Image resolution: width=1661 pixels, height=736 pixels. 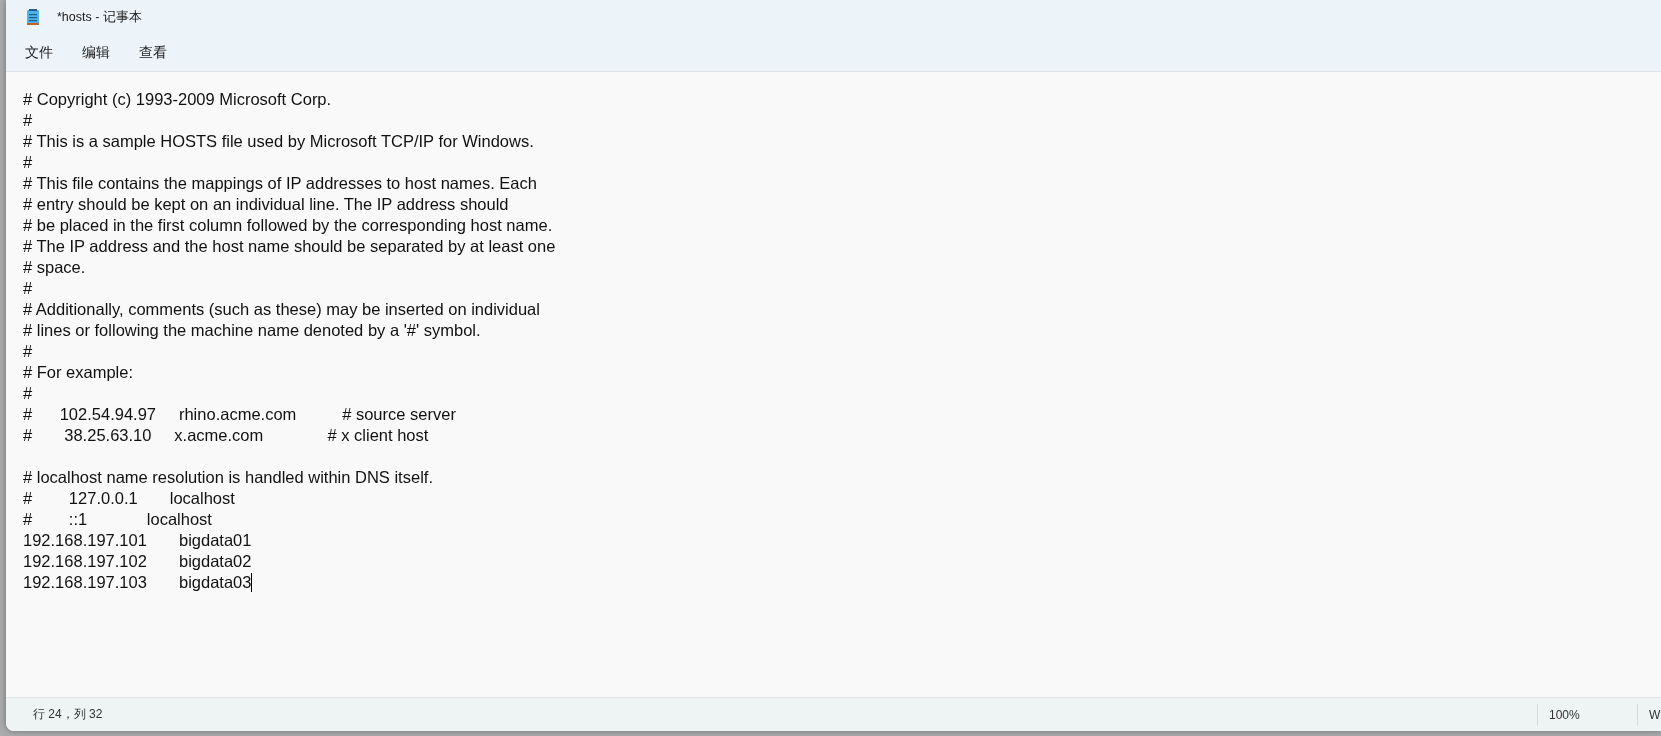 I want to click on text-line: # This is a sample HOSTS file used by Microsoft TCP/IP for Windows., so click(x=278, y=141).